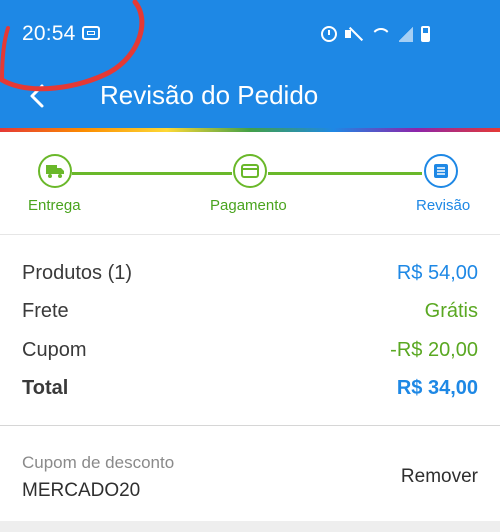 The image size is (500, 532). Describe the element at coordinates (209, 95) in the screenshot. I see `page-title: Revisão do Pedido` at that location.